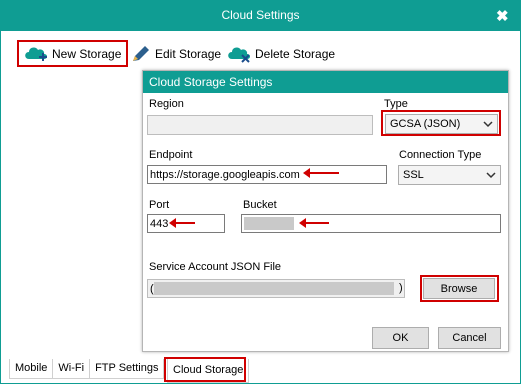  What do you see at coordinates (159, 205) in the screenshot?
I see `port-label: Port` at bounding box center [159, 205].